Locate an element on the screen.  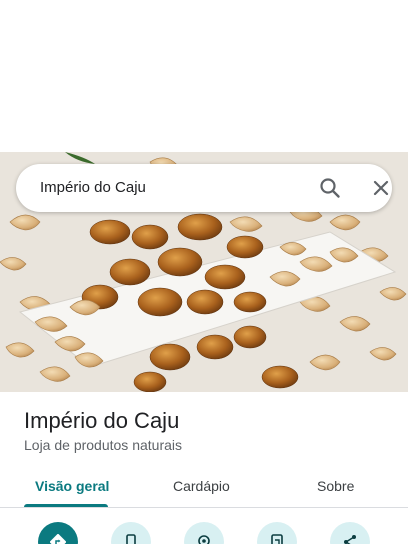
send-to-phone-icon is located at coordinates (277, 539).